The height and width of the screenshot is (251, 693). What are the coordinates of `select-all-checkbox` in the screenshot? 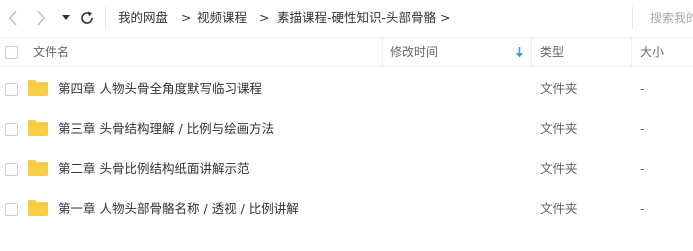 It's located at (11, 52).